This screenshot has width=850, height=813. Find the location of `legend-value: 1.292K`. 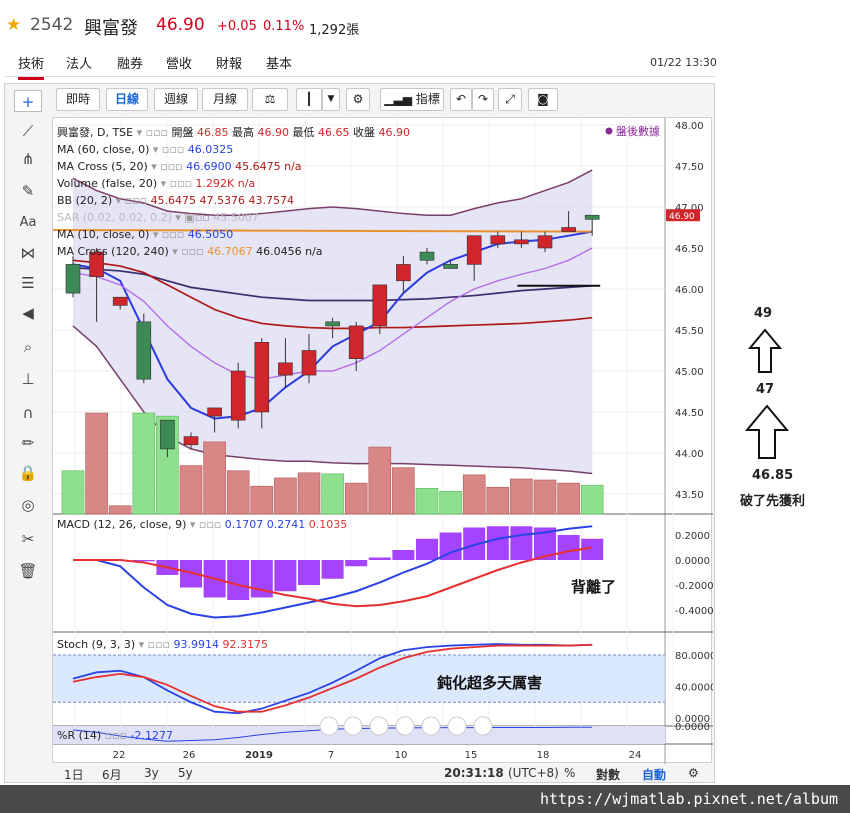

legend-value: 1.292K is located at coordinates (217, 183).